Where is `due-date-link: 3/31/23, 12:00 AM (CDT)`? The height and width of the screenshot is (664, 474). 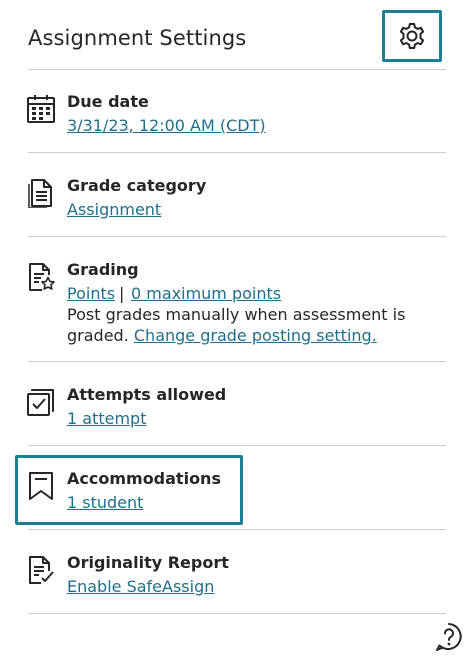 due-date-link: 3/31/23, 12:00 AM (CDT) is located at coordinates (166, 125).